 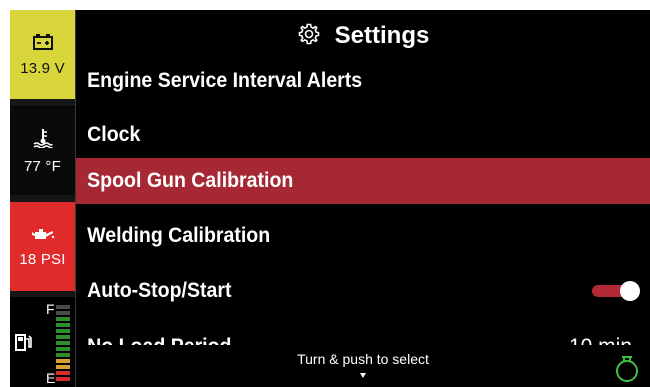 I want to click on battery-voltage-tile: 13.9 V, so click(x=42, y=54).